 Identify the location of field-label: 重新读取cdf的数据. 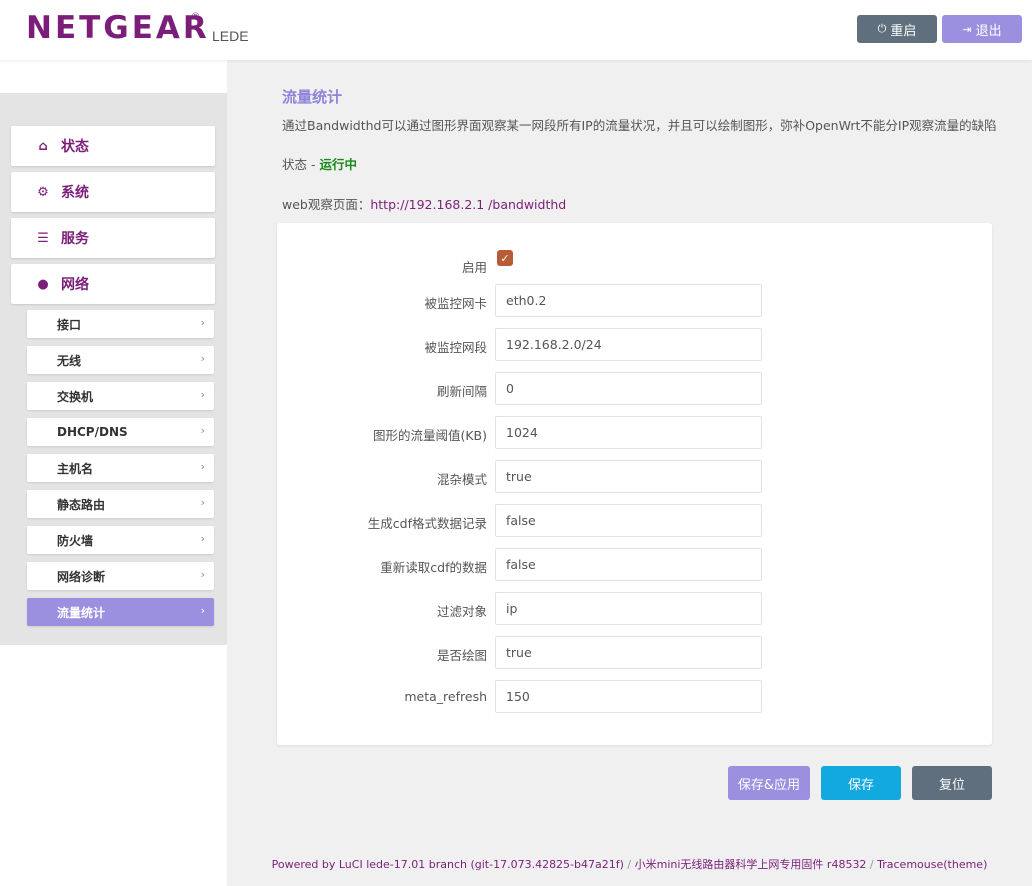
(433, 567).